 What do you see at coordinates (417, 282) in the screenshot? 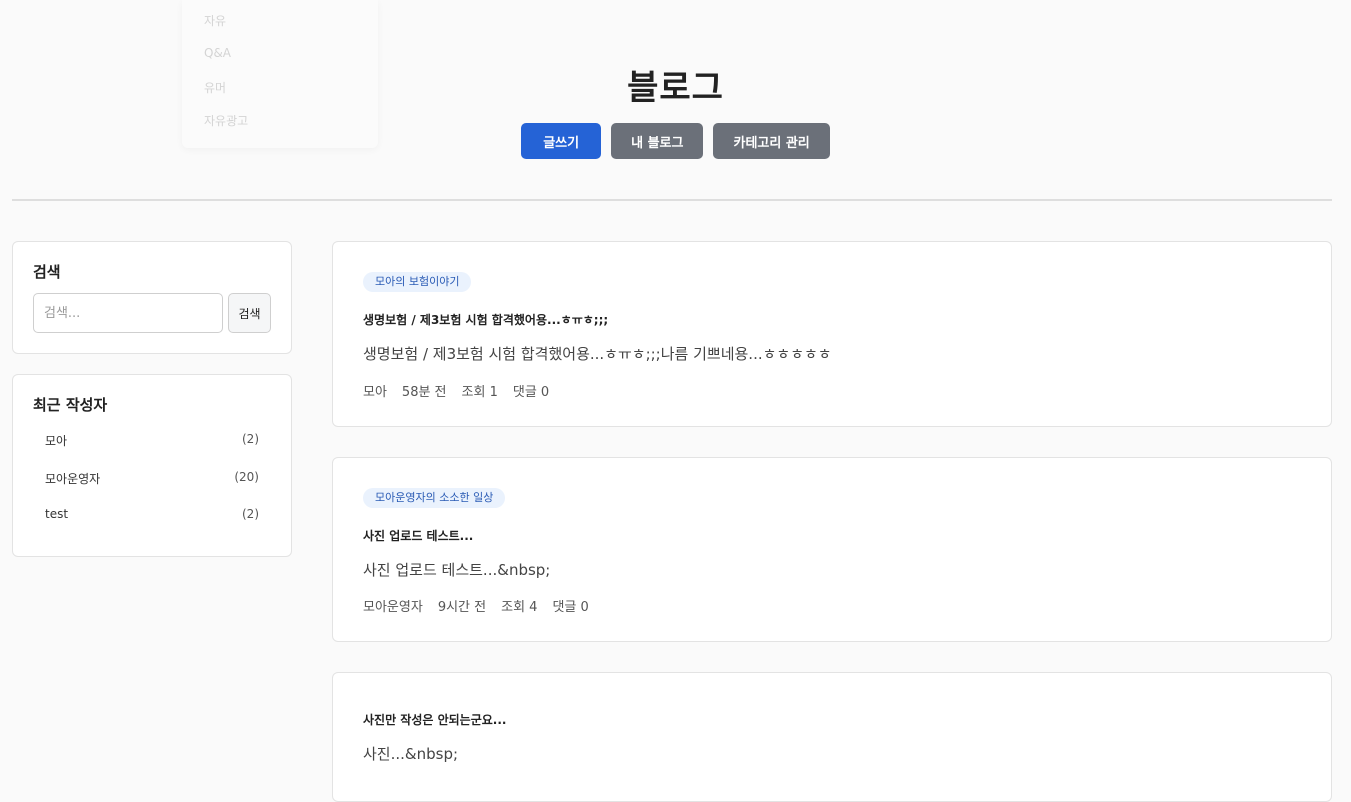
I see `post-category-tag: 모아의 보험이야기` at bounding box center [417, 282].